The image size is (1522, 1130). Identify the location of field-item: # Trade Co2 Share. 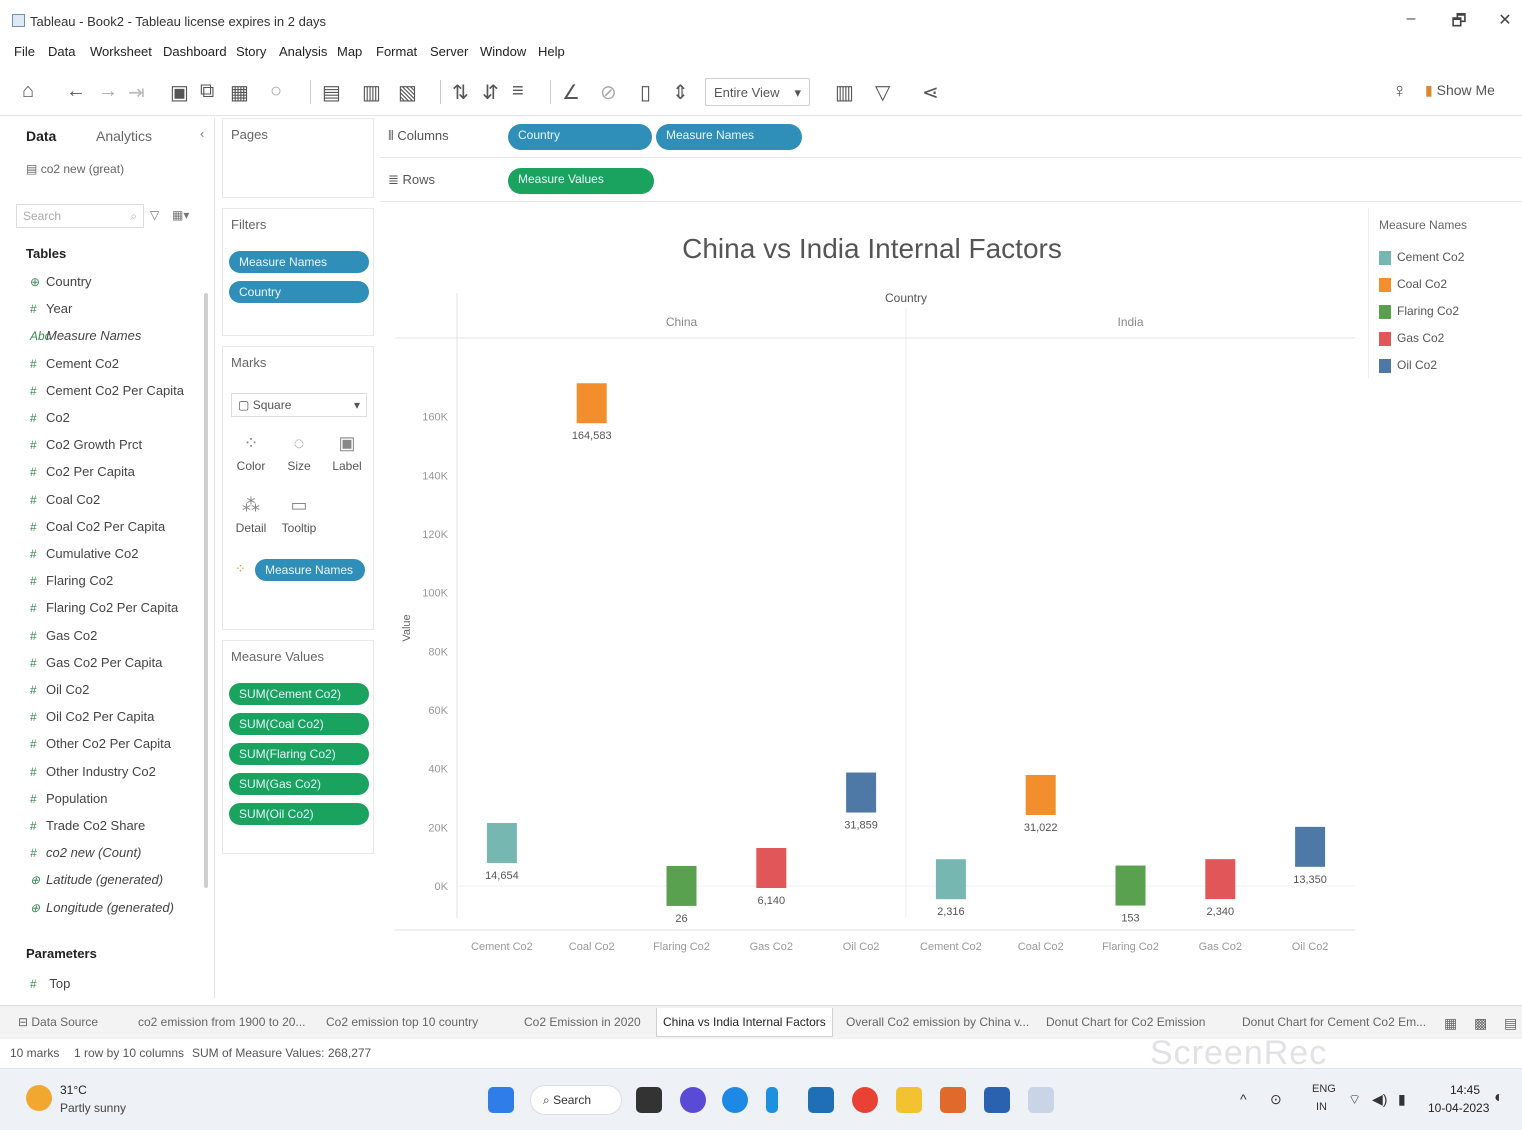
(87, 825).